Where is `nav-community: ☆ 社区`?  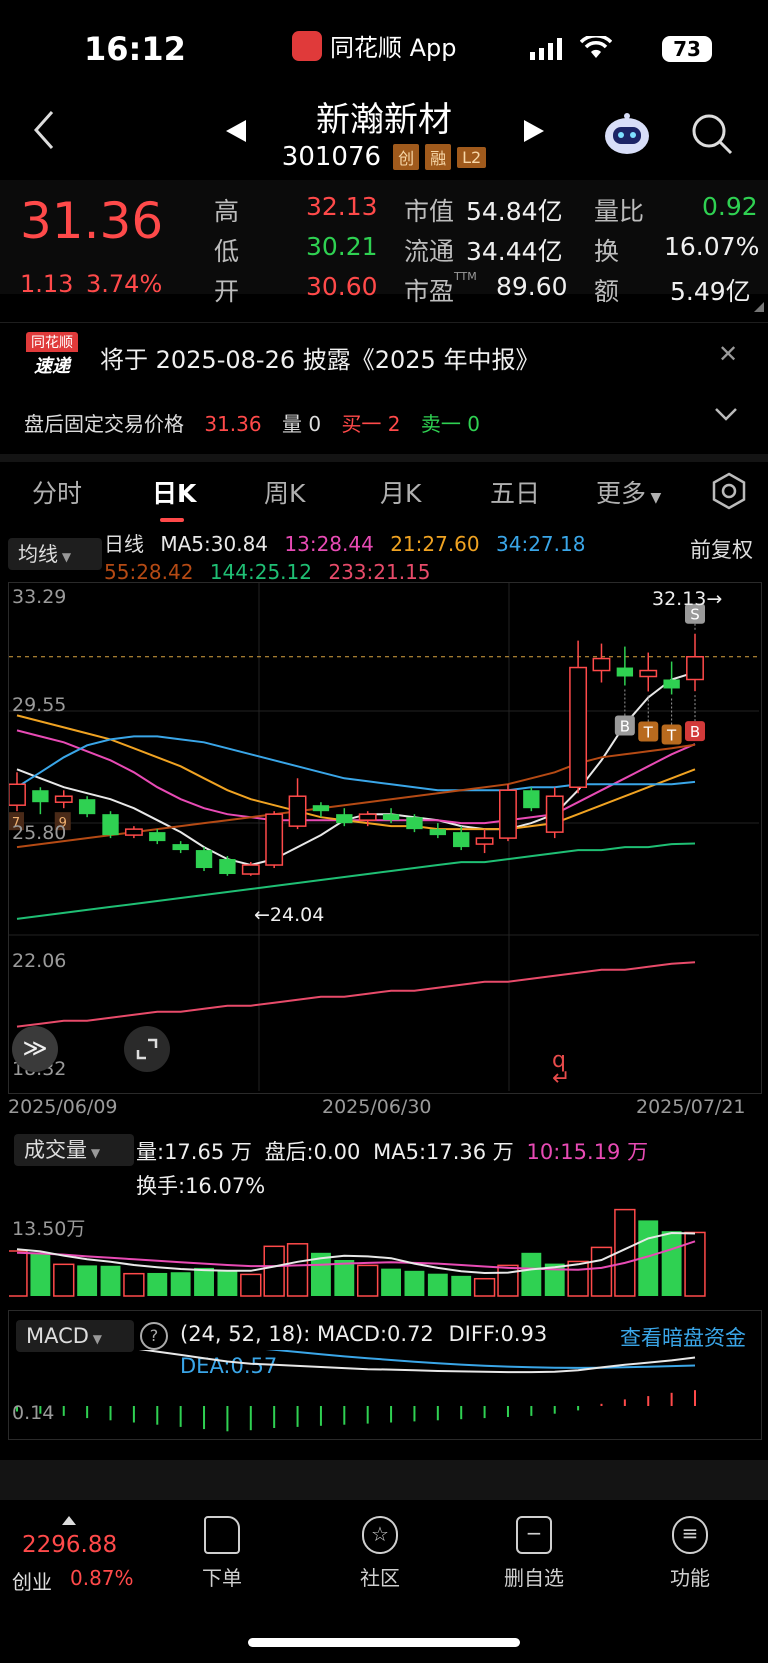 nav-community: ☆ 社区 is located at coordinates (380, 1553).